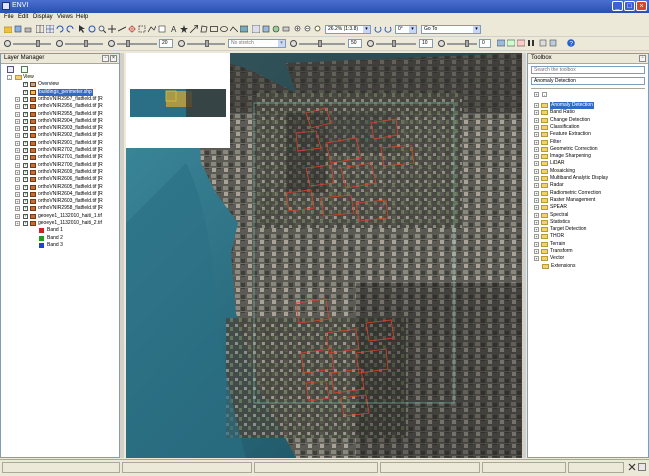  I want to click on zoom-plus-icon, so click(298, 29).